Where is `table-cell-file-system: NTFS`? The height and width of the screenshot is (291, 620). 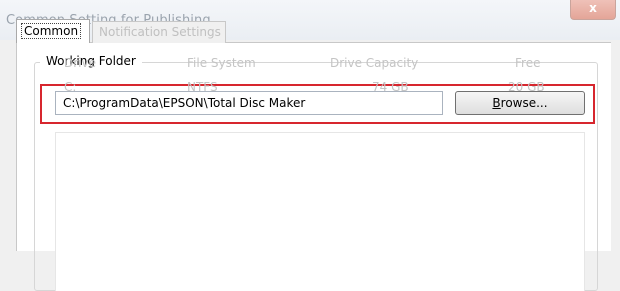
table-cell-file-system: NTFS is located at coordinates (202, 87).